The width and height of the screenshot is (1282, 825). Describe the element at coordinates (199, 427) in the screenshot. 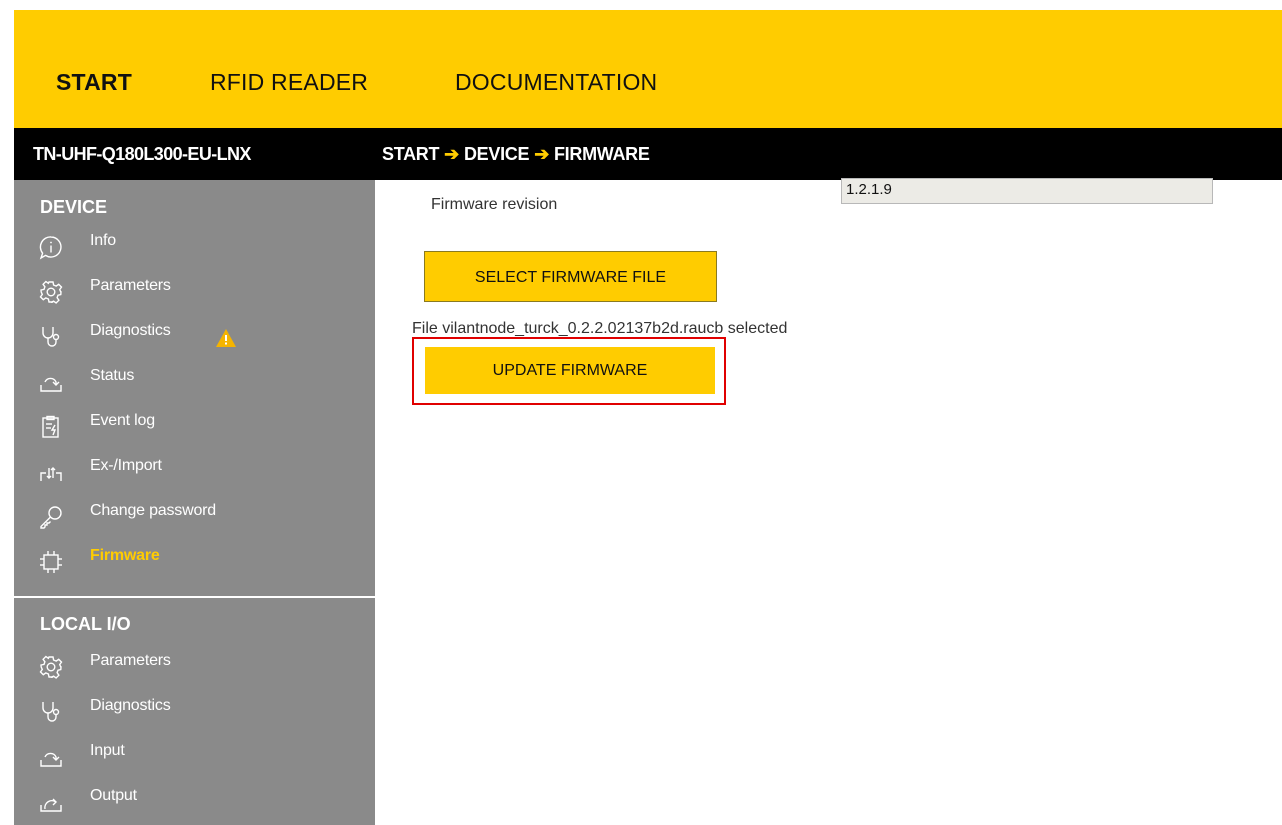

I see `sidebar-item-event-log: Event log` at that location.